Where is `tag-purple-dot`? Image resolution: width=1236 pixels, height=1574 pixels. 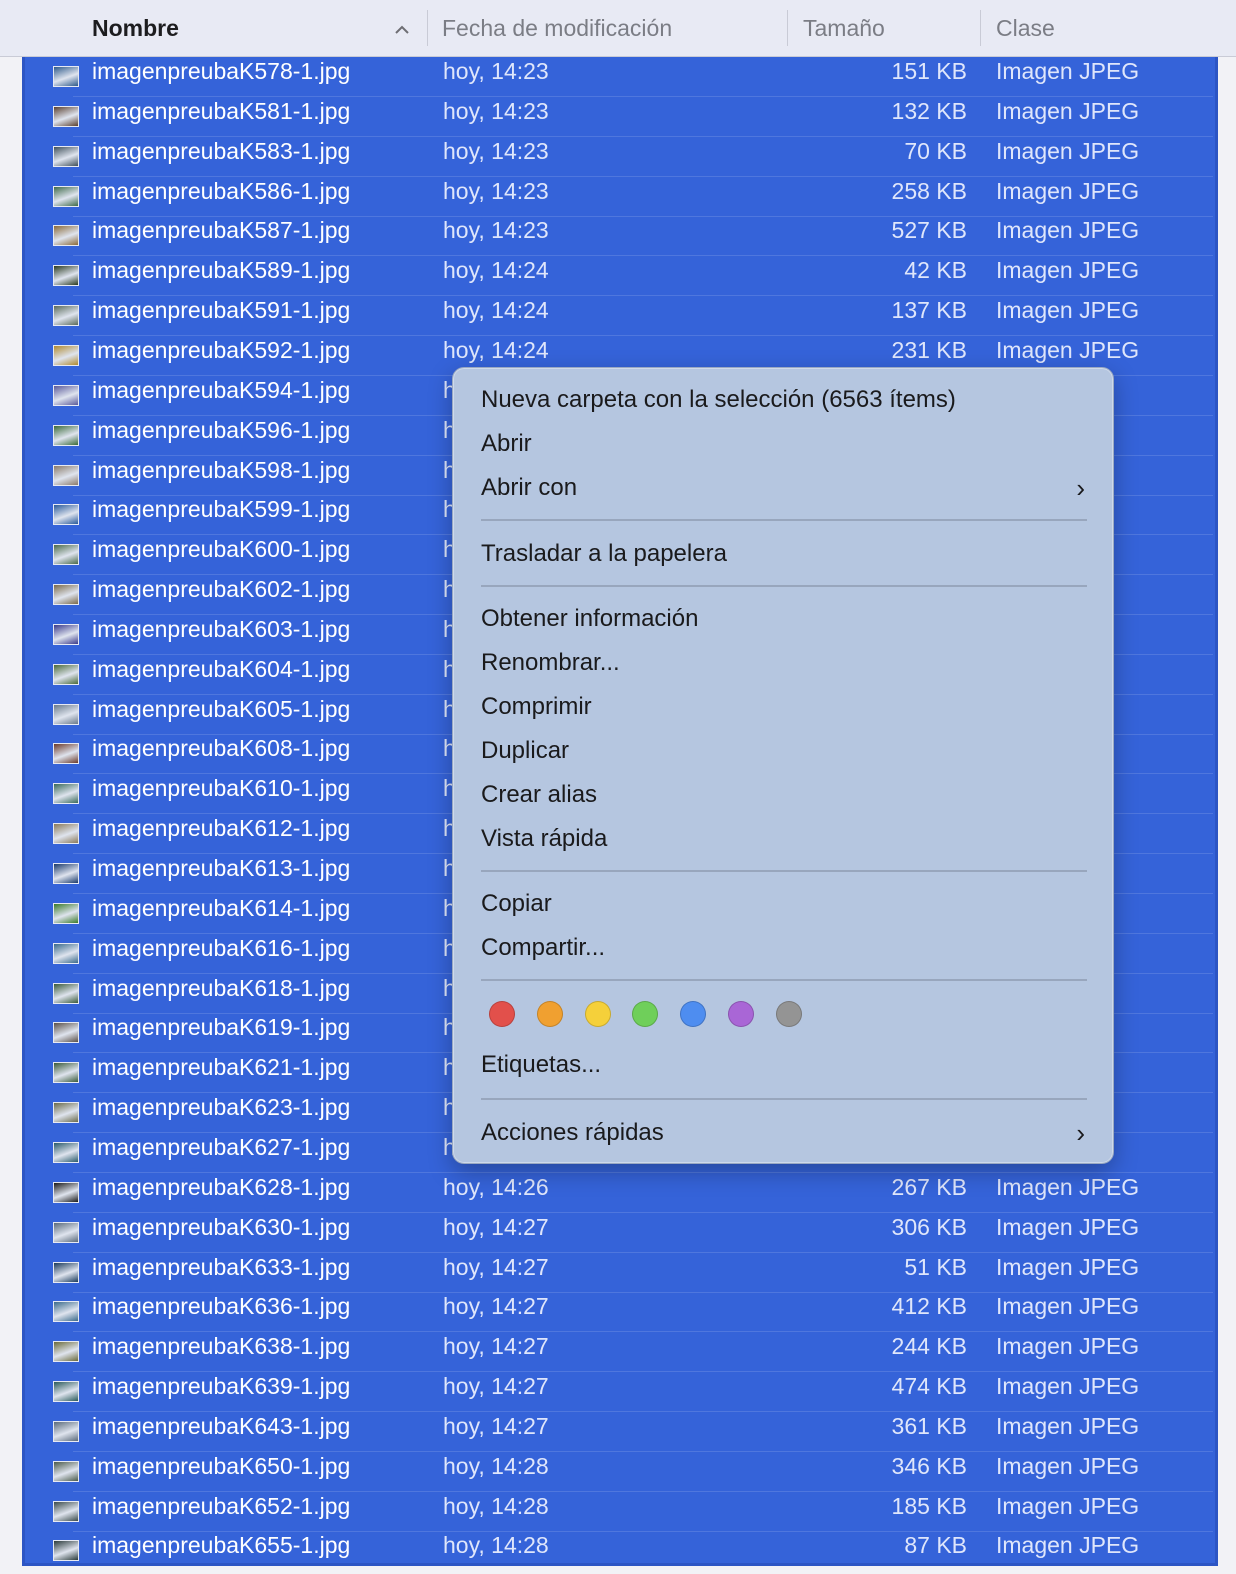
tag-purple-dot is located at coordinates (741, 1014).